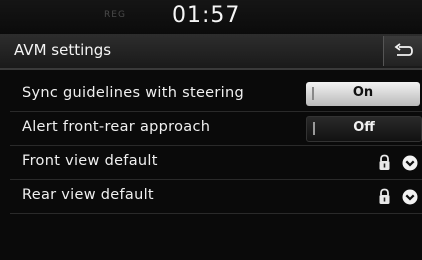 The height and width of the screenshot is (260, 422). I want to click on alert-approach-value: Off, so click(364, 127).